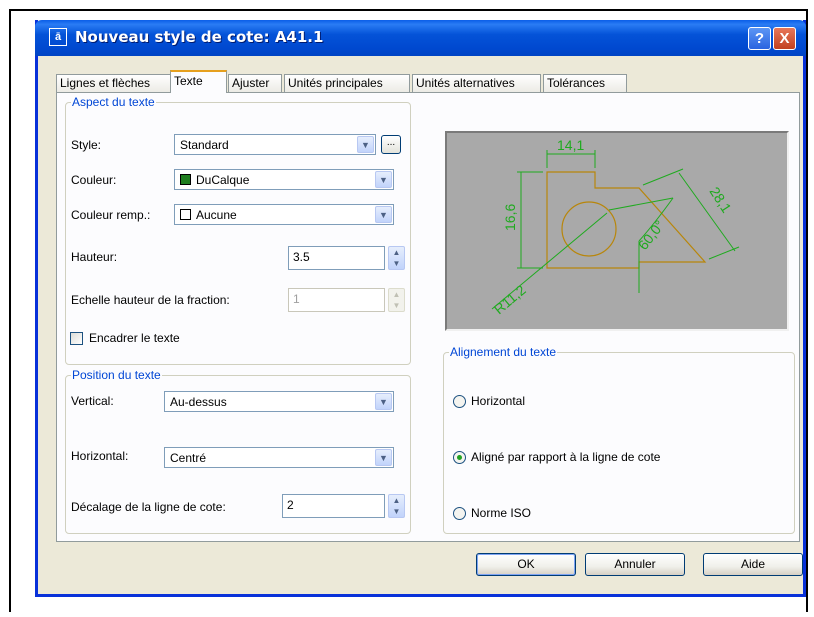  I want to click on position-legend: Position du texte, so click(116, 375).